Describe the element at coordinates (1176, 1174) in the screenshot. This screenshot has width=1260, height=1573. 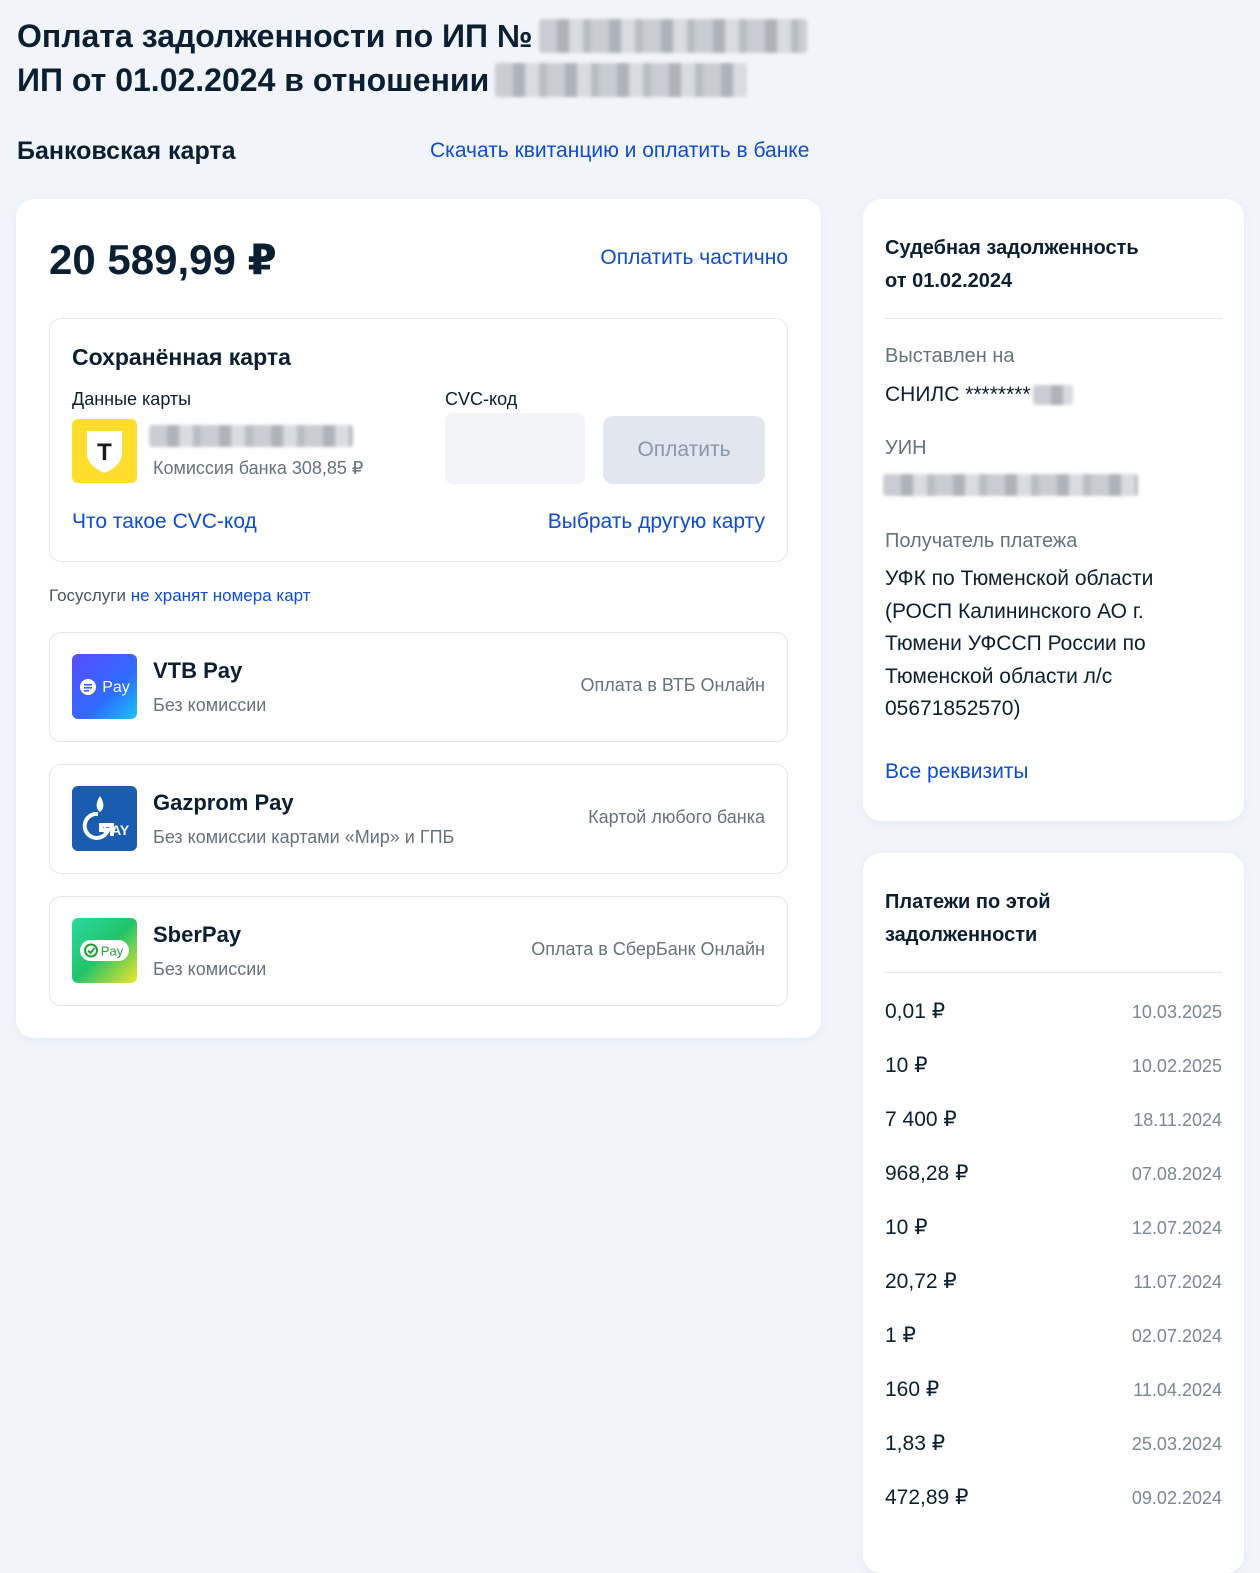
I see `payment-date: 07.08.2024` at that location.